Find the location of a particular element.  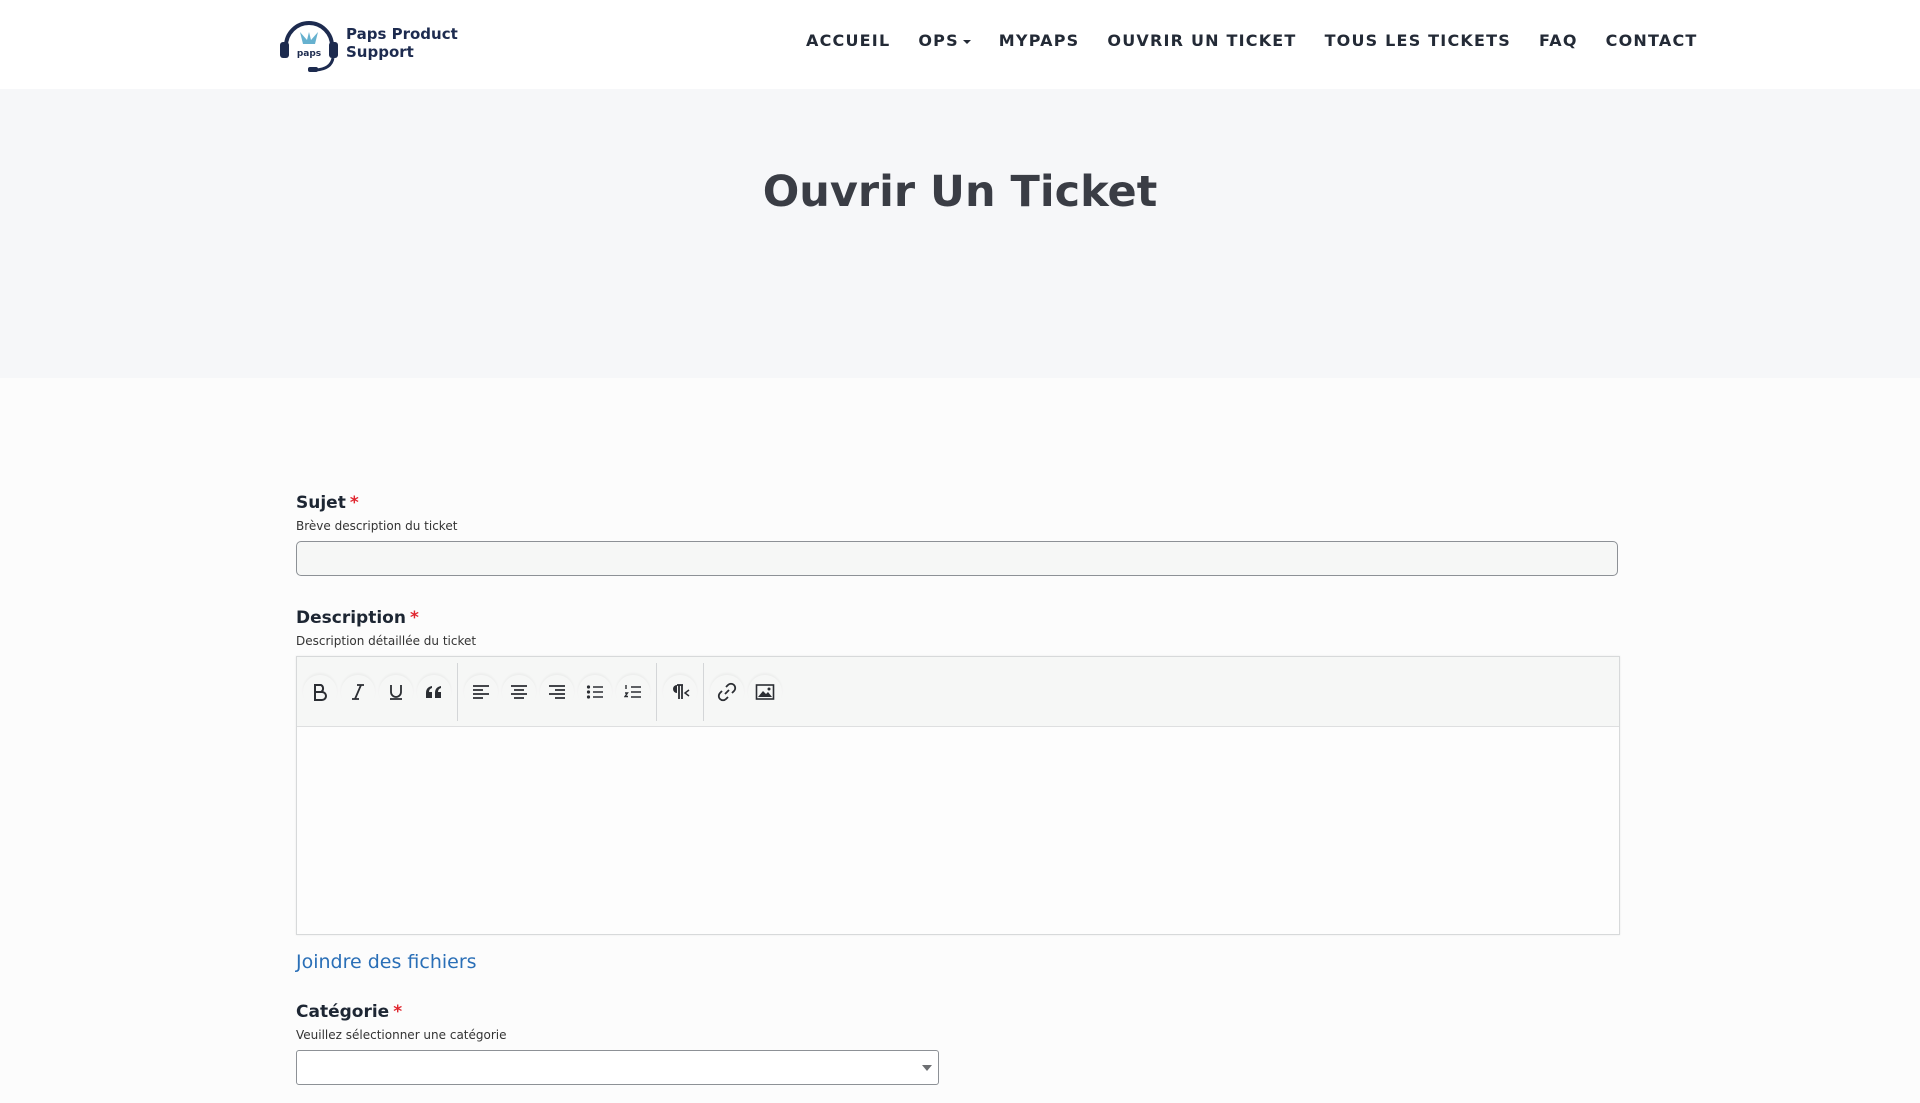

description-label: Description * is located at coordinates (357, 618).